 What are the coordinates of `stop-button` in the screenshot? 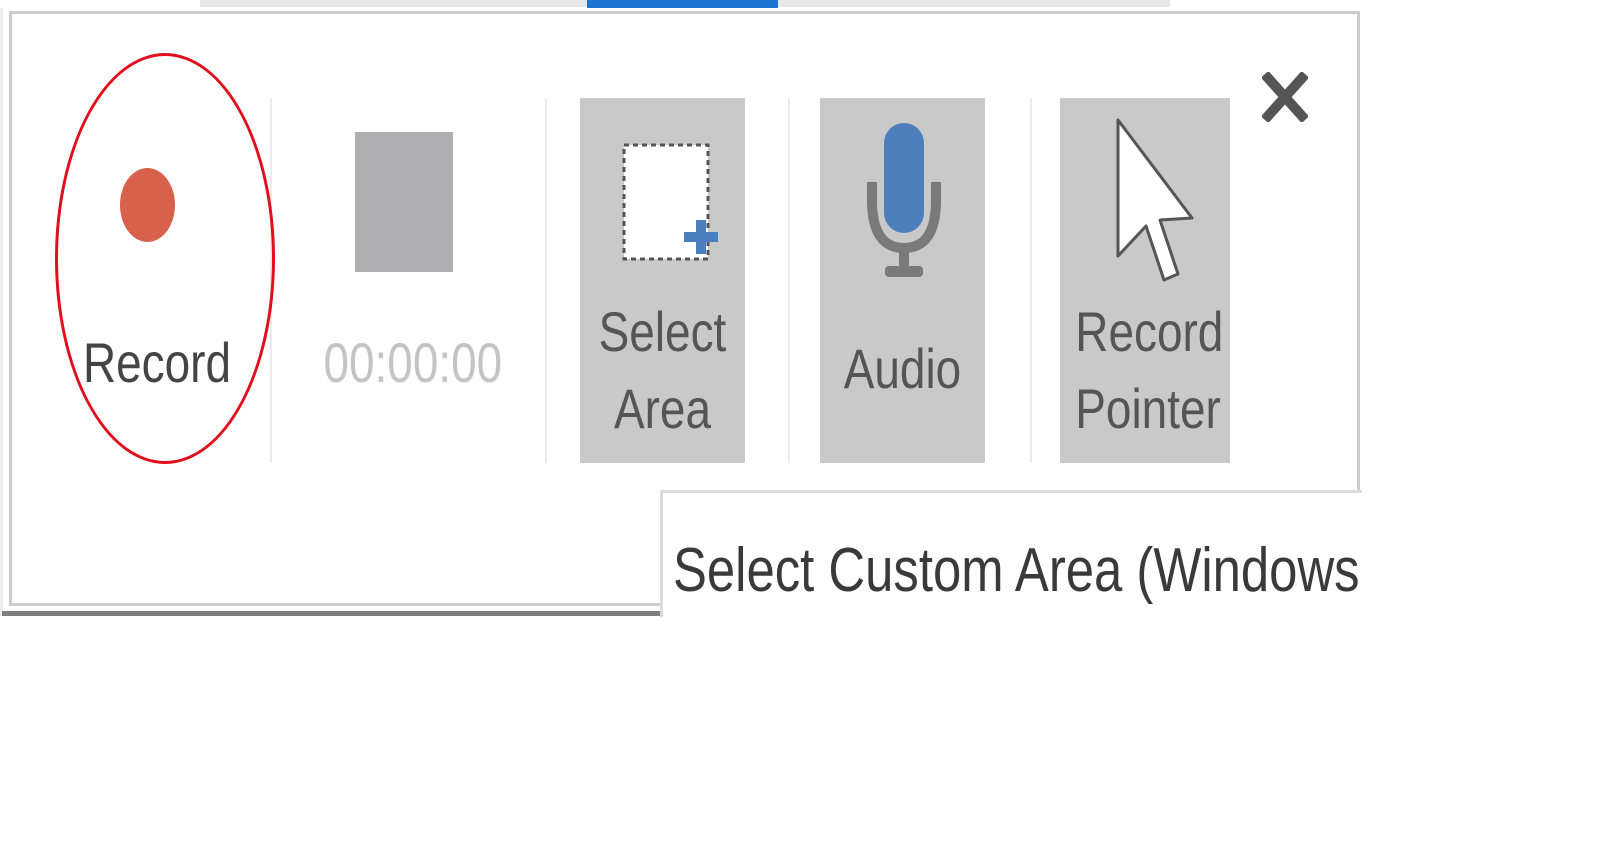 It's located at (405, 280).